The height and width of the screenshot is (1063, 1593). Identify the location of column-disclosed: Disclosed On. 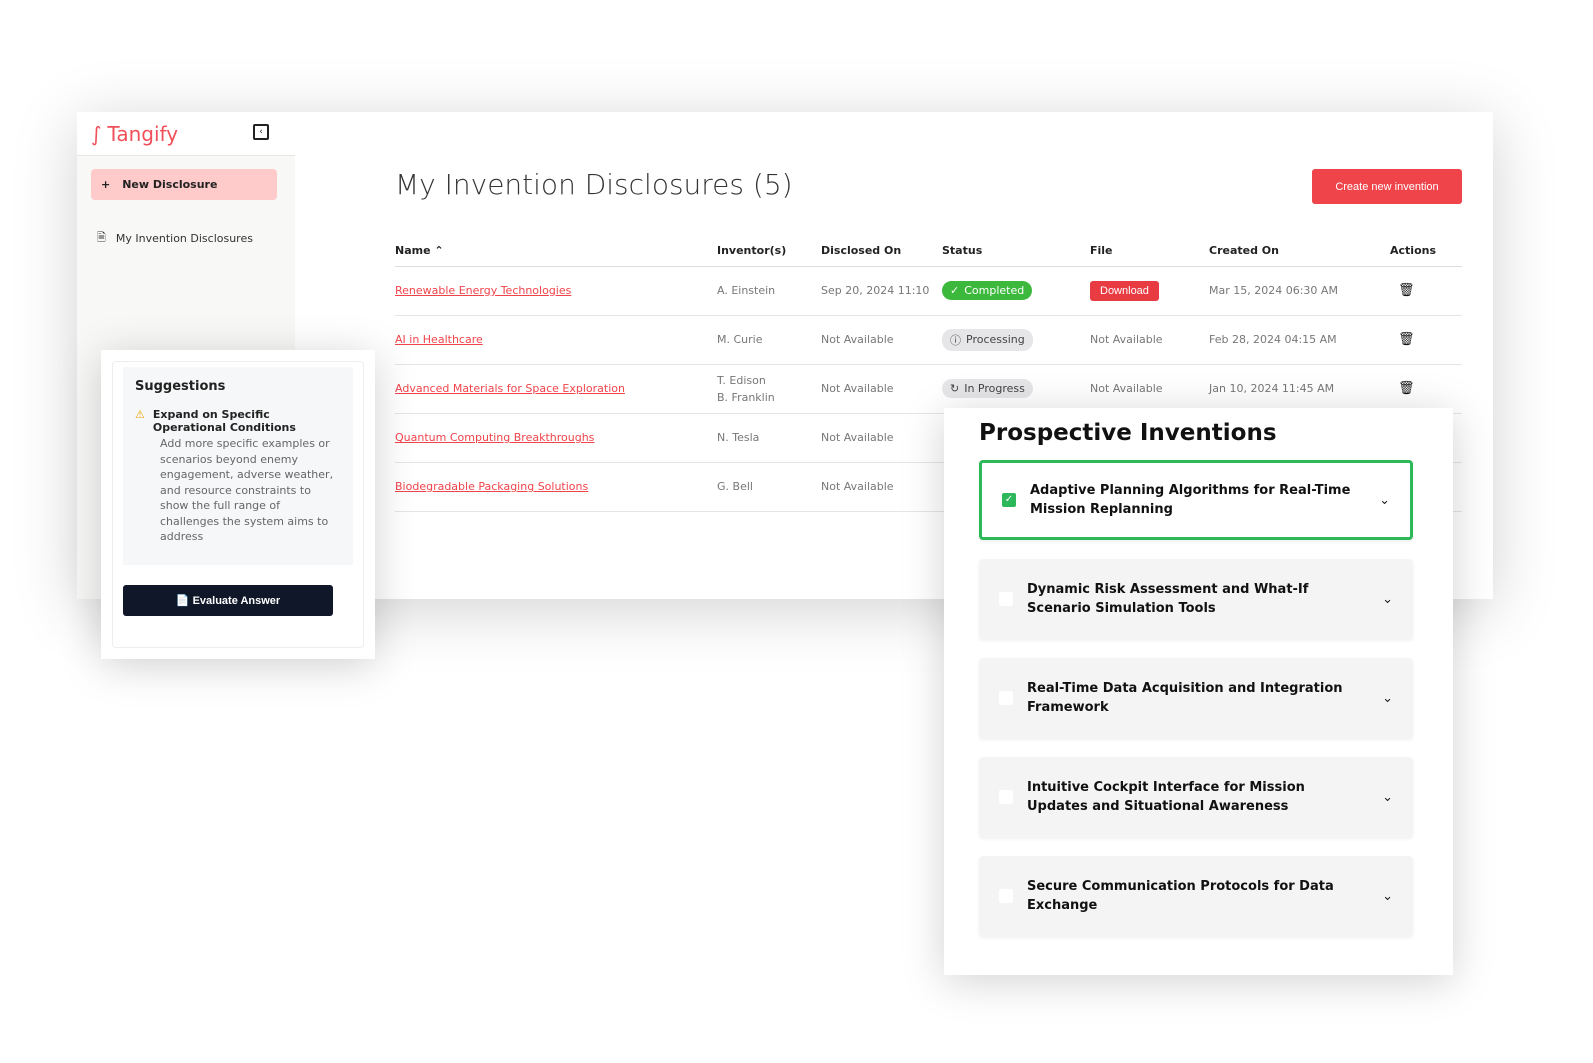
(881, 251).